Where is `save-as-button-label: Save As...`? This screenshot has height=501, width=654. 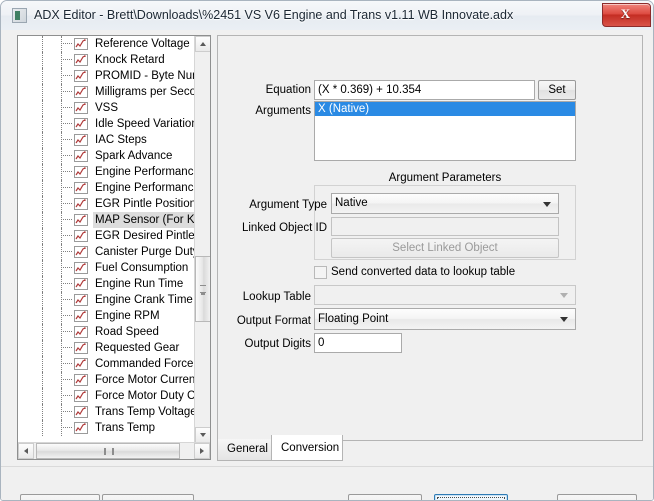
save-as-button-label: Save As... is located at coordinates (385, 497).